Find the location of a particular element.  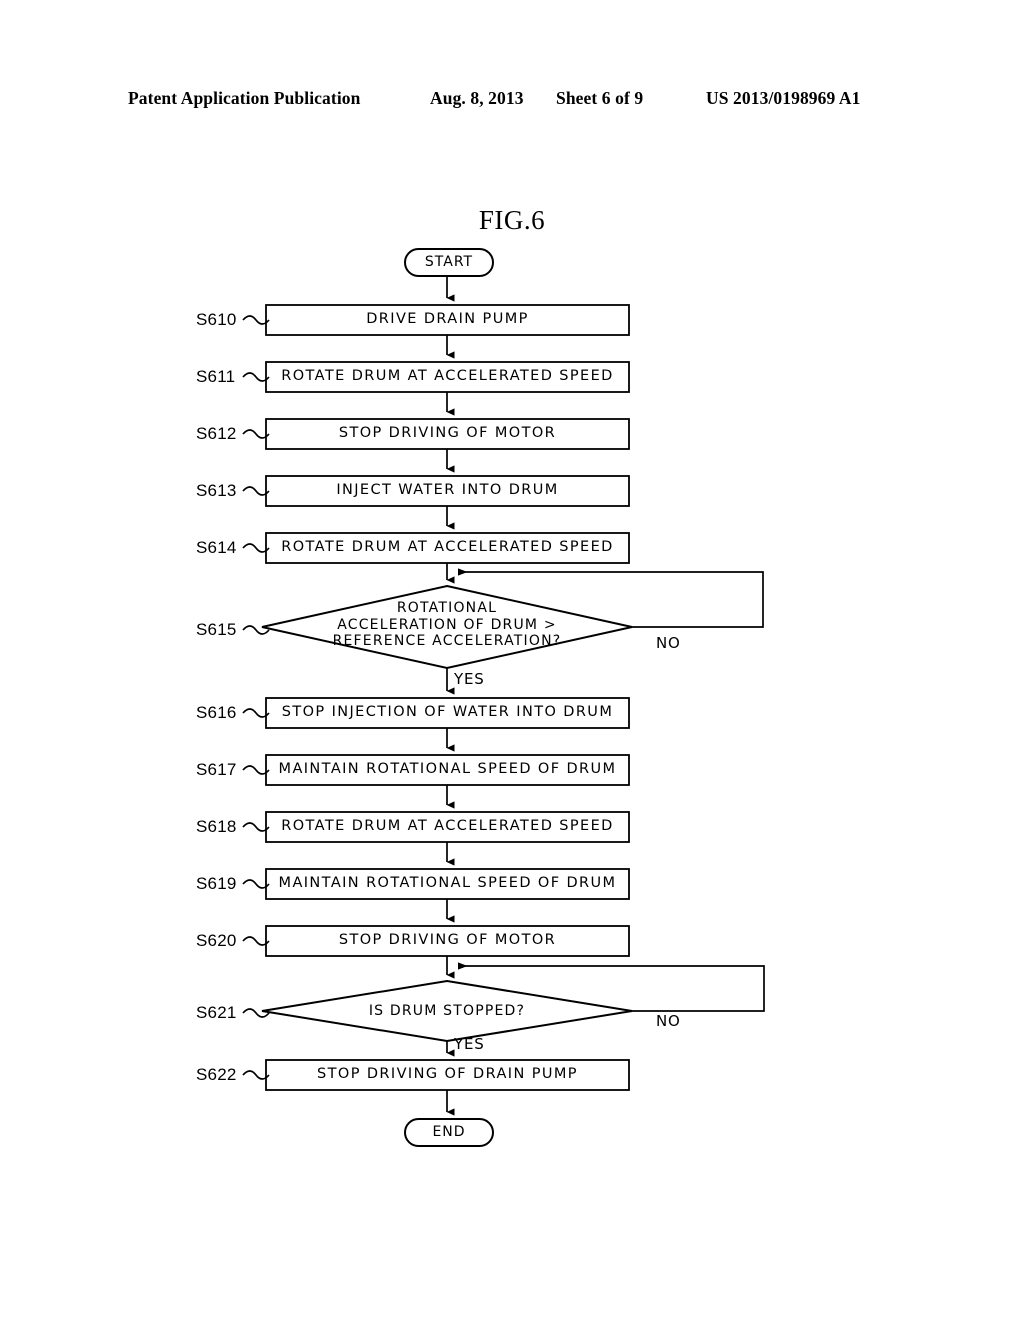

step-ref-s614: S614 is located at coordinates (216, 547).